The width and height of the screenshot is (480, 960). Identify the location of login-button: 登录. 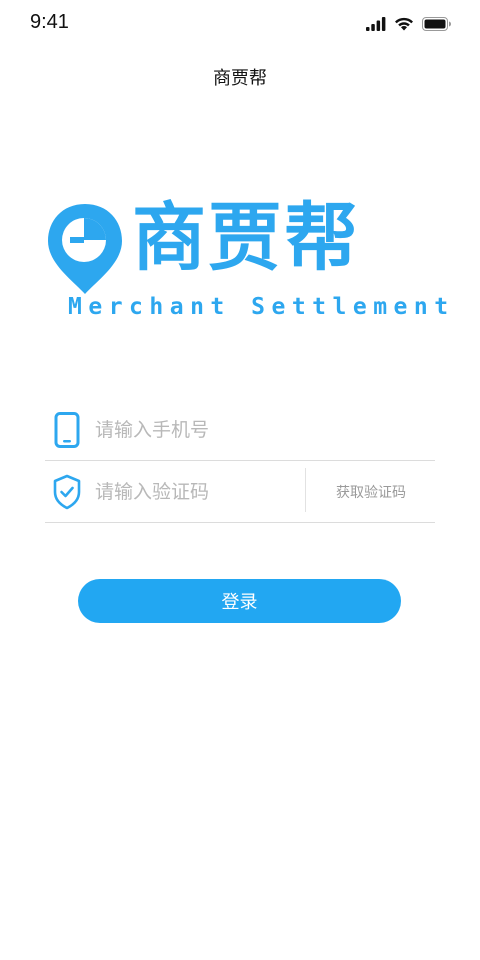
(239, 601).